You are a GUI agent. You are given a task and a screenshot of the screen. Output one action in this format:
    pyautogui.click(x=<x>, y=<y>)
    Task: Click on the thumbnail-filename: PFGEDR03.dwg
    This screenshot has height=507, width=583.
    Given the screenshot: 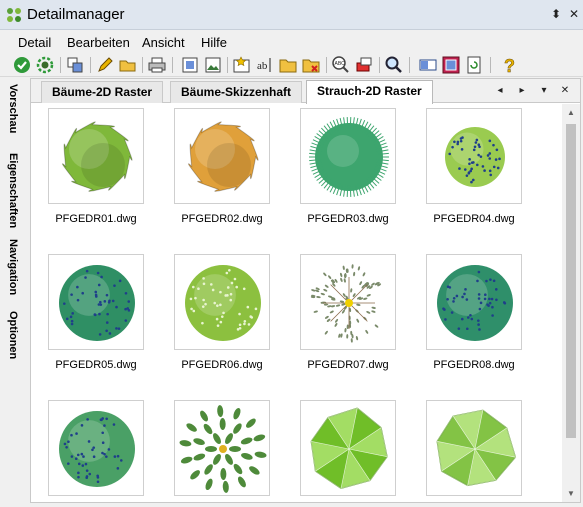 What is the action you would take?
    pyautogui.click(x=348, y=219)
    